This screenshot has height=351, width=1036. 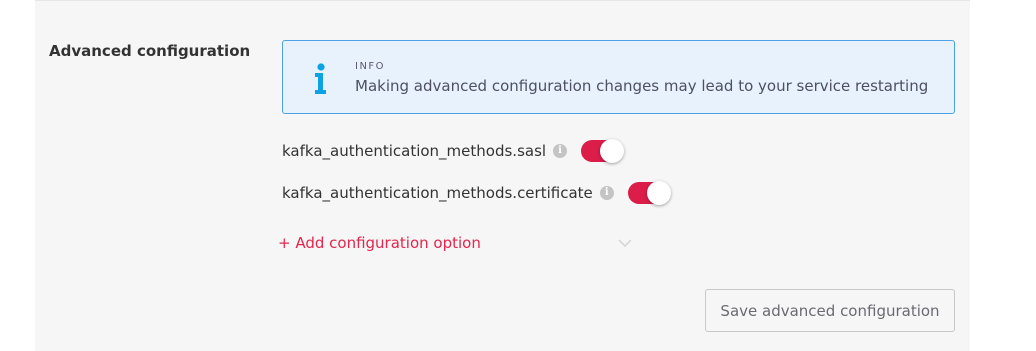 I want to click on info-label: INFO, so click(x=370, y=66).